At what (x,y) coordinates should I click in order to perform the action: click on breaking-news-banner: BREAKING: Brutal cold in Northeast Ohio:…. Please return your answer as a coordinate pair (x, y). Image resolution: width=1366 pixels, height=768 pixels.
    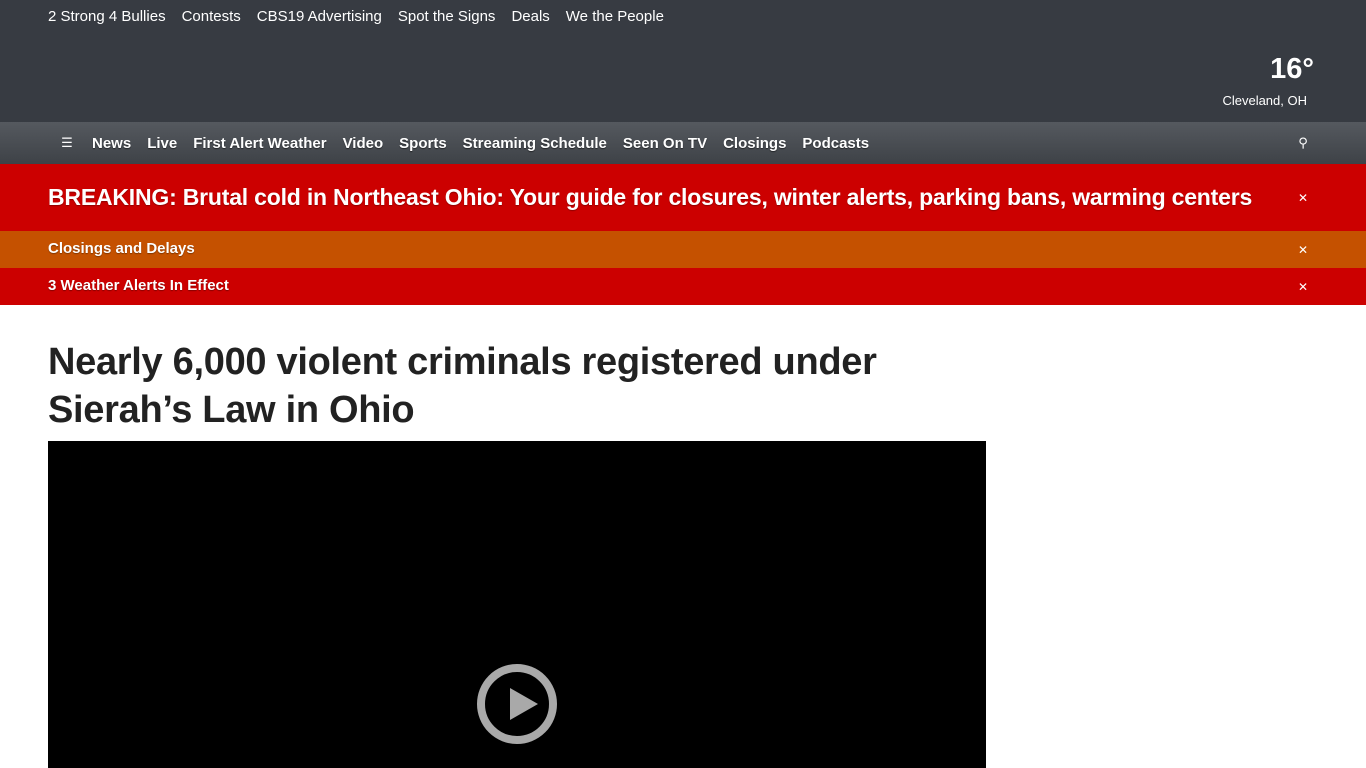
    Looking at the image, I should click on (683, 197).